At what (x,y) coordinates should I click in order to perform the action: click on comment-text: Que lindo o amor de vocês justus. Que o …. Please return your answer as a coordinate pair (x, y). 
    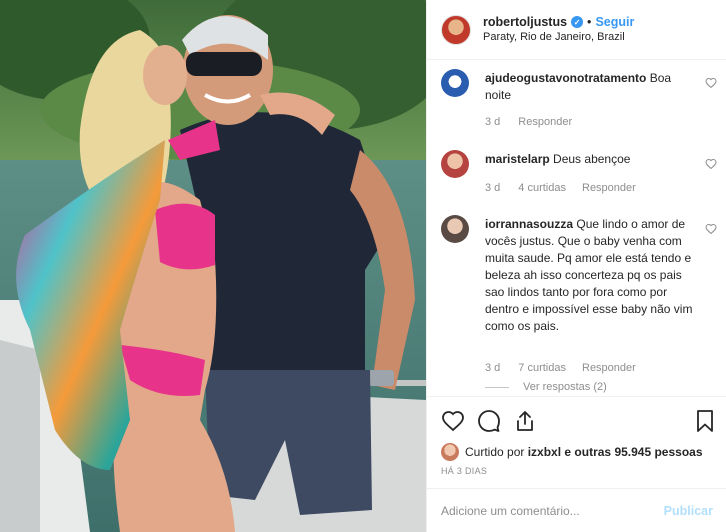
    Looking at the image, I should click on (589, 275).